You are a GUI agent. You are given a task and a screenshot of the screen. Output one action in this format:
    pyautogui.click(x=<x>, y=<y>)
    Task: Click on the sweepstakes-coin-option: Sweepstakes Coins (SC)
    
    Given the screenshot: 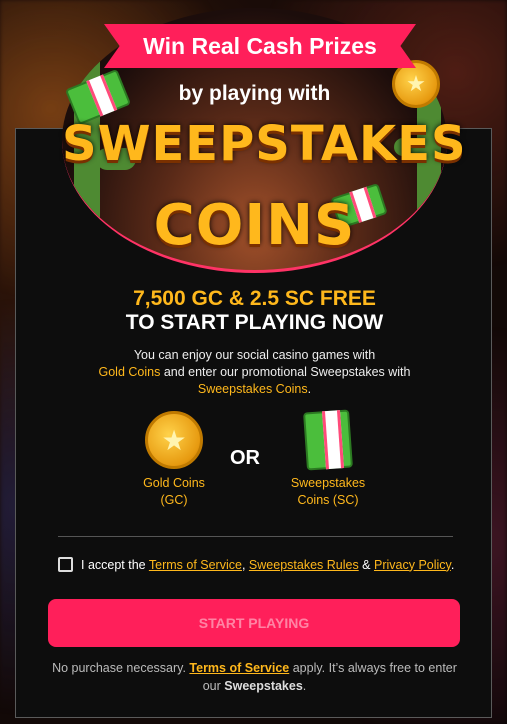 What is the action you would take?
    pyautogui.click(x=328, y=459)
    